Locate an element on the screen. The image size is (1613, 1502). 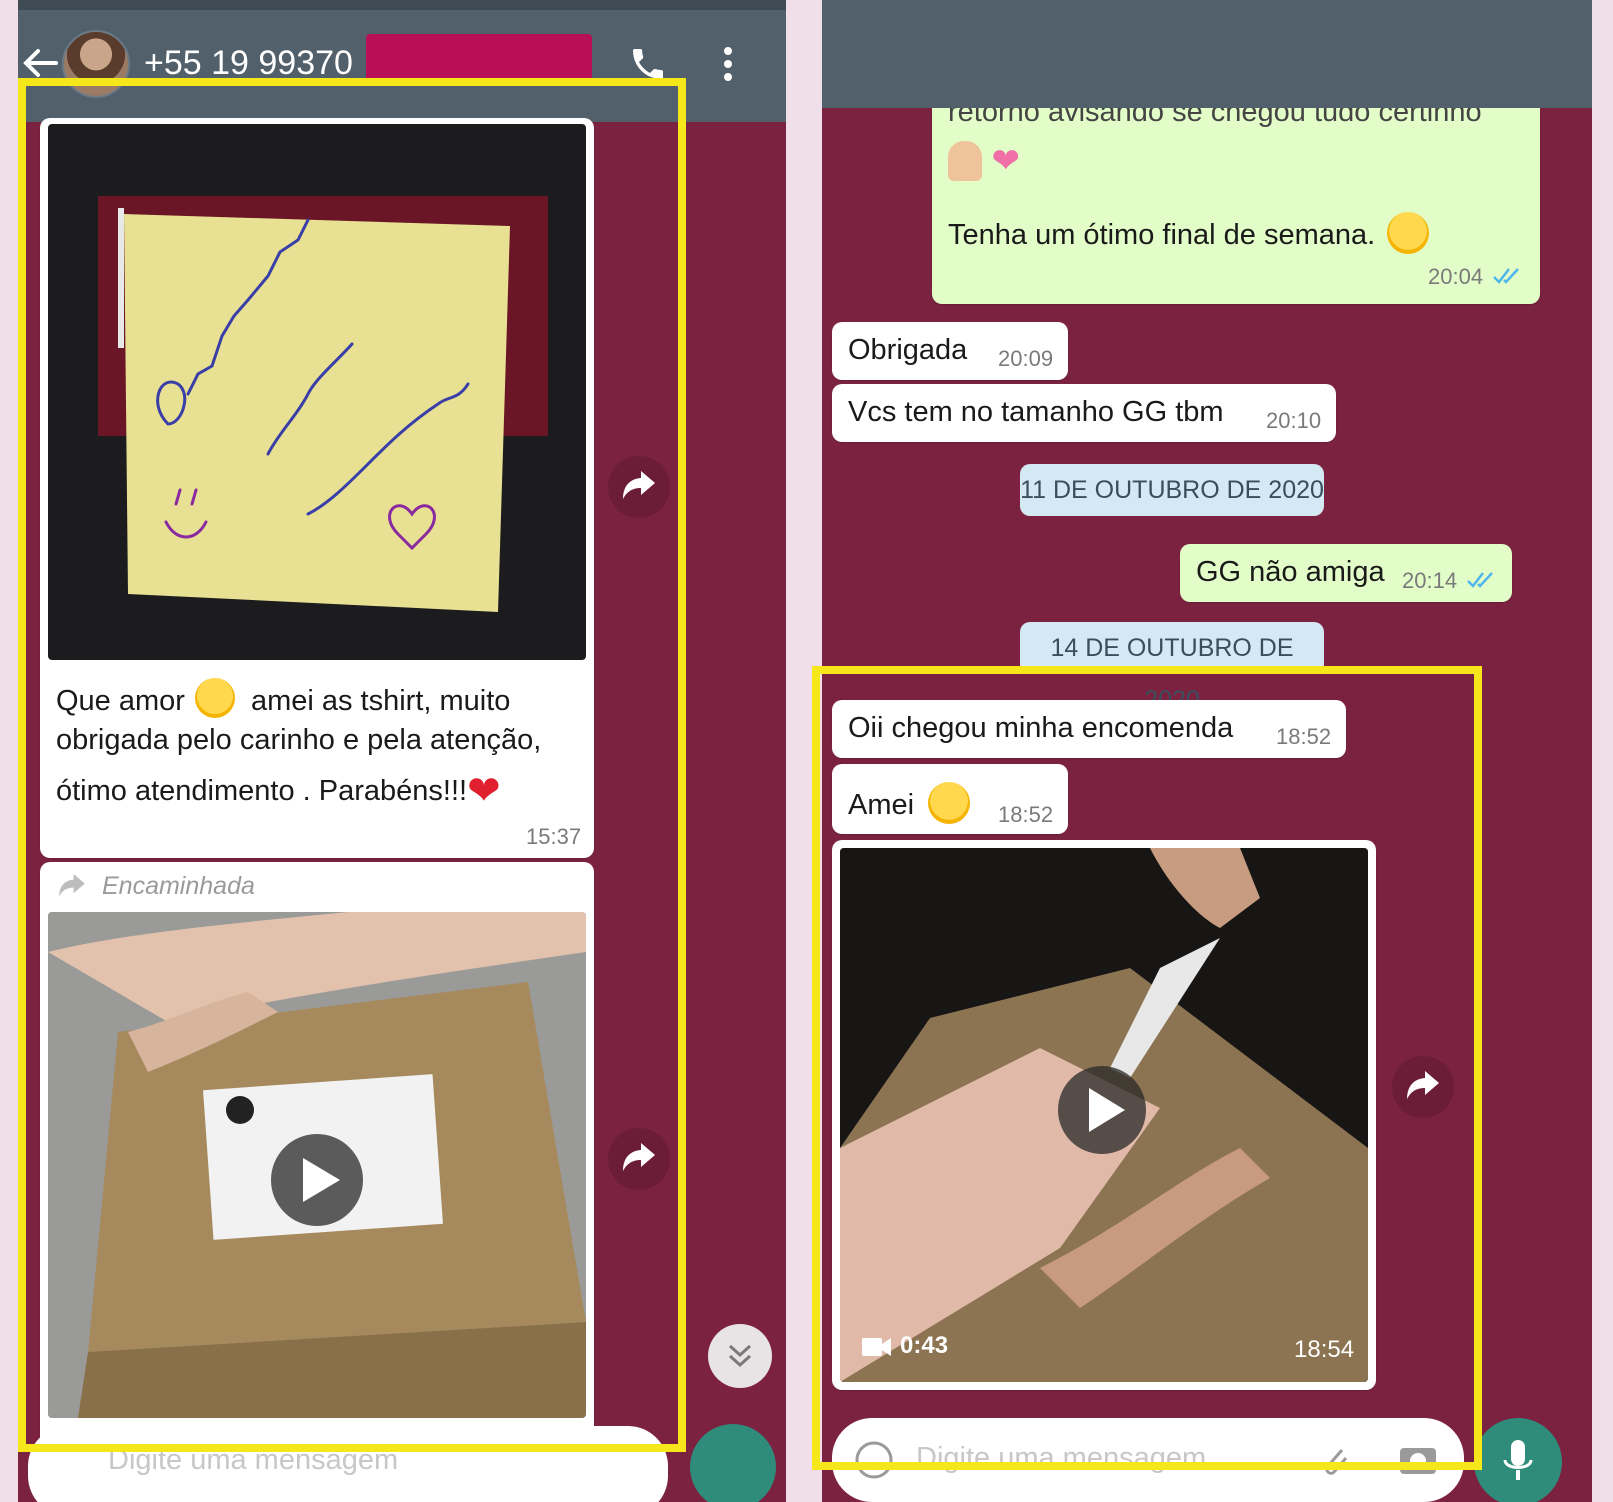
message-text-line: obrigada pelo carinho e pela atenção, is located at coordinates (299, 740).